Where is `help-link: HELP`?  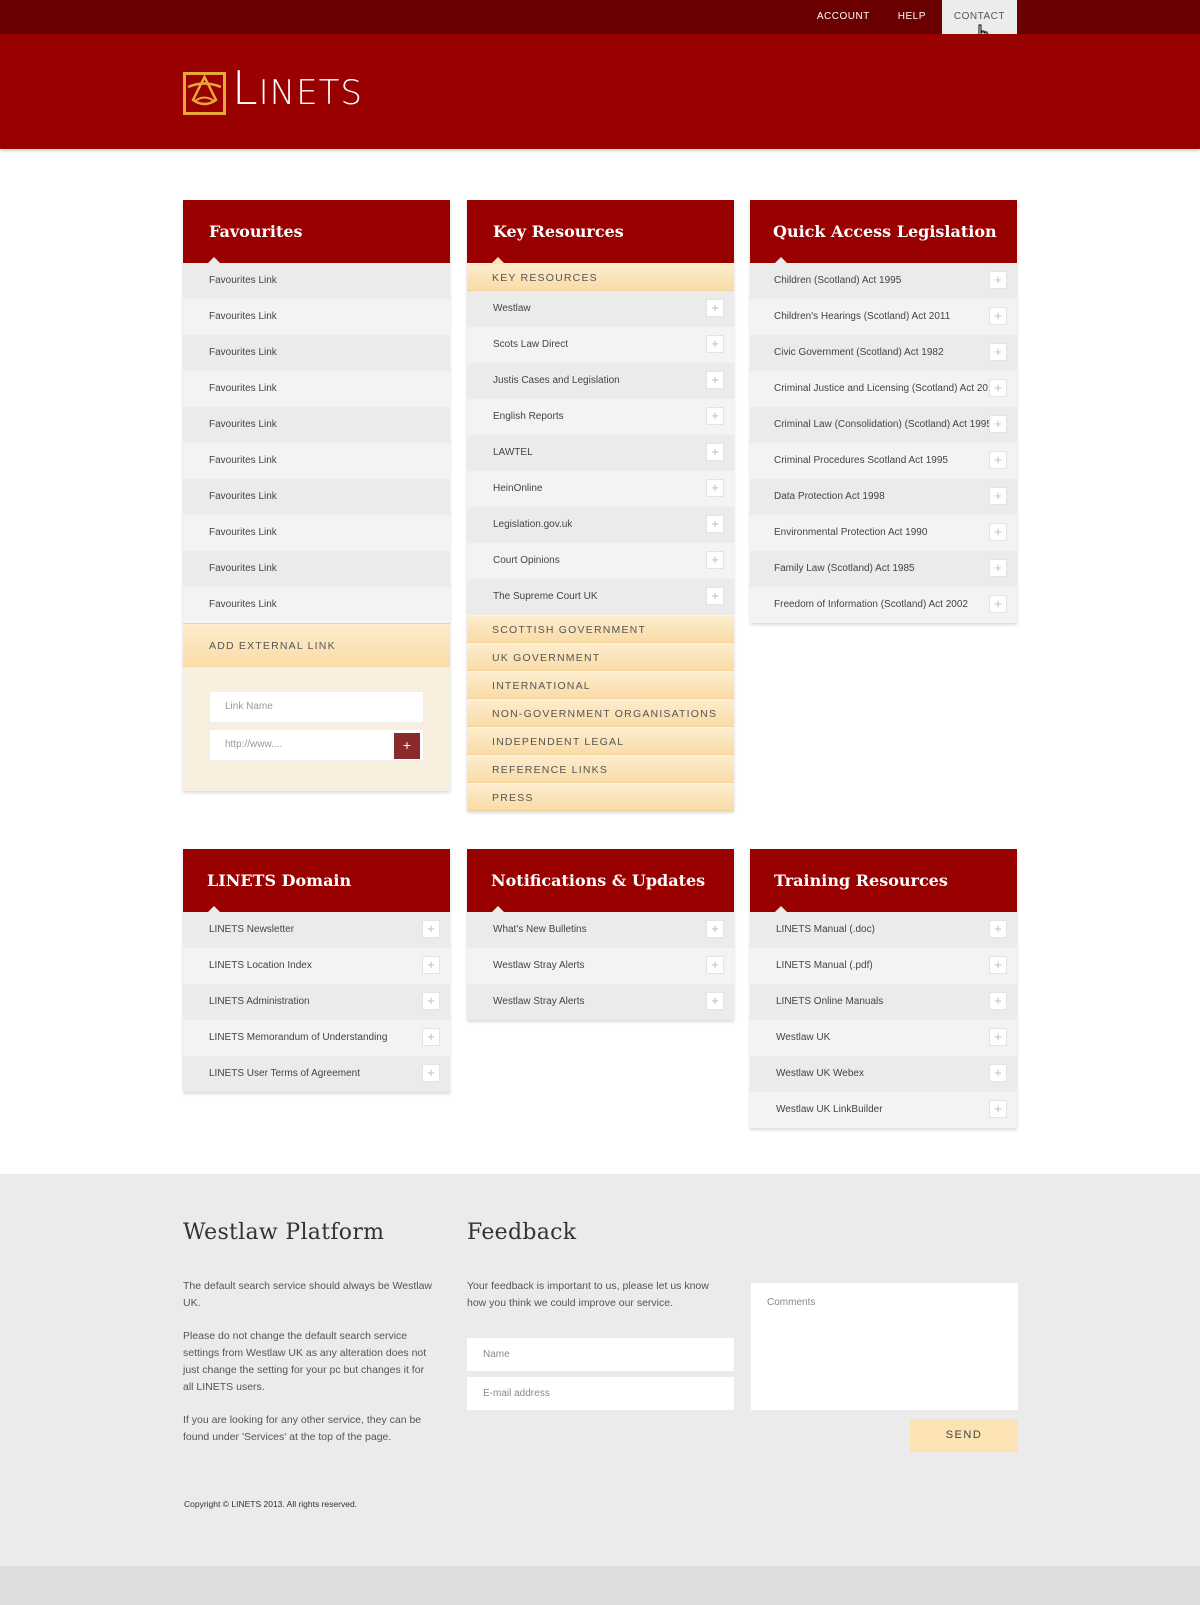 help-link: HELP is located at coordinates (912, 17).